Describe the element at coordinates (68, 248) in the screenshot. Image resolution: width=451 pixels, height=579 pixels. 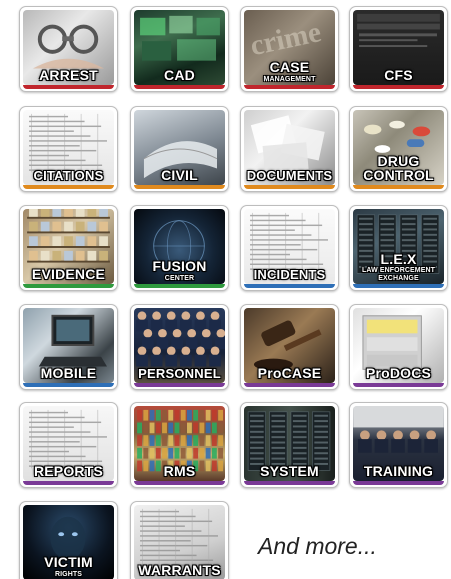
I see `module-tile-evidence: EVIDENCE` at that location.